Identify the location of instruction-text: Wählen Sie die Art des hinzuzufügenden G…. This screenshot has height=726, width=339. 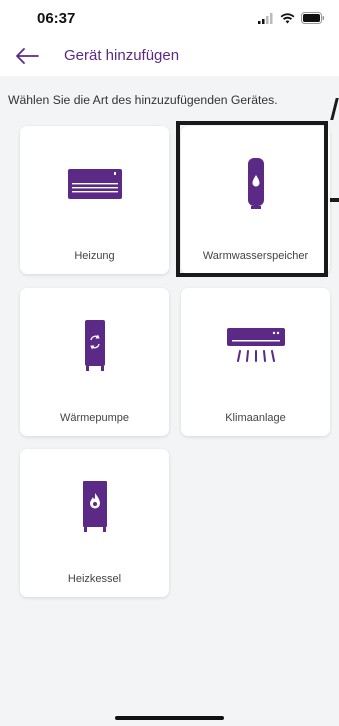
(143, 100).